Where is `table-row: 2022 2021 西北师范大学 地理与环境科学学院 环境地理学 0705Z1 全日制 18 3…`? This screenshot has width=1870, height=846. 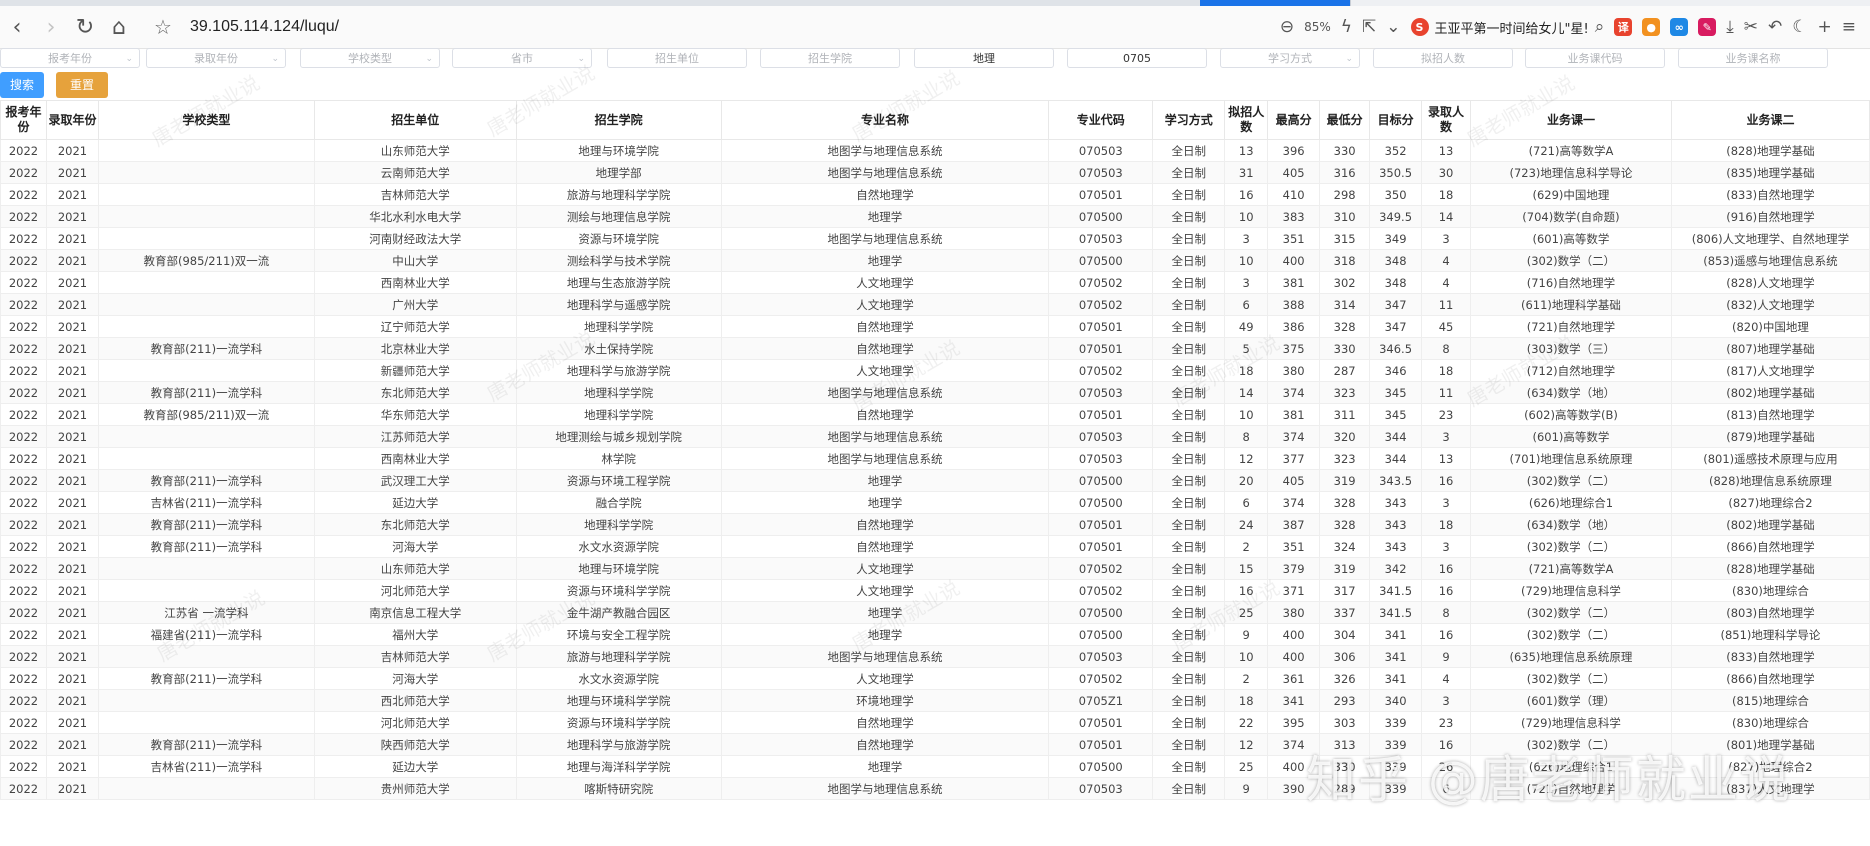 table-row: 2022 2021 西北师范大学 地理与环境科学学院 环境地理学 0705Z1 全日制 18 3… is located at coordinates (935, 700).